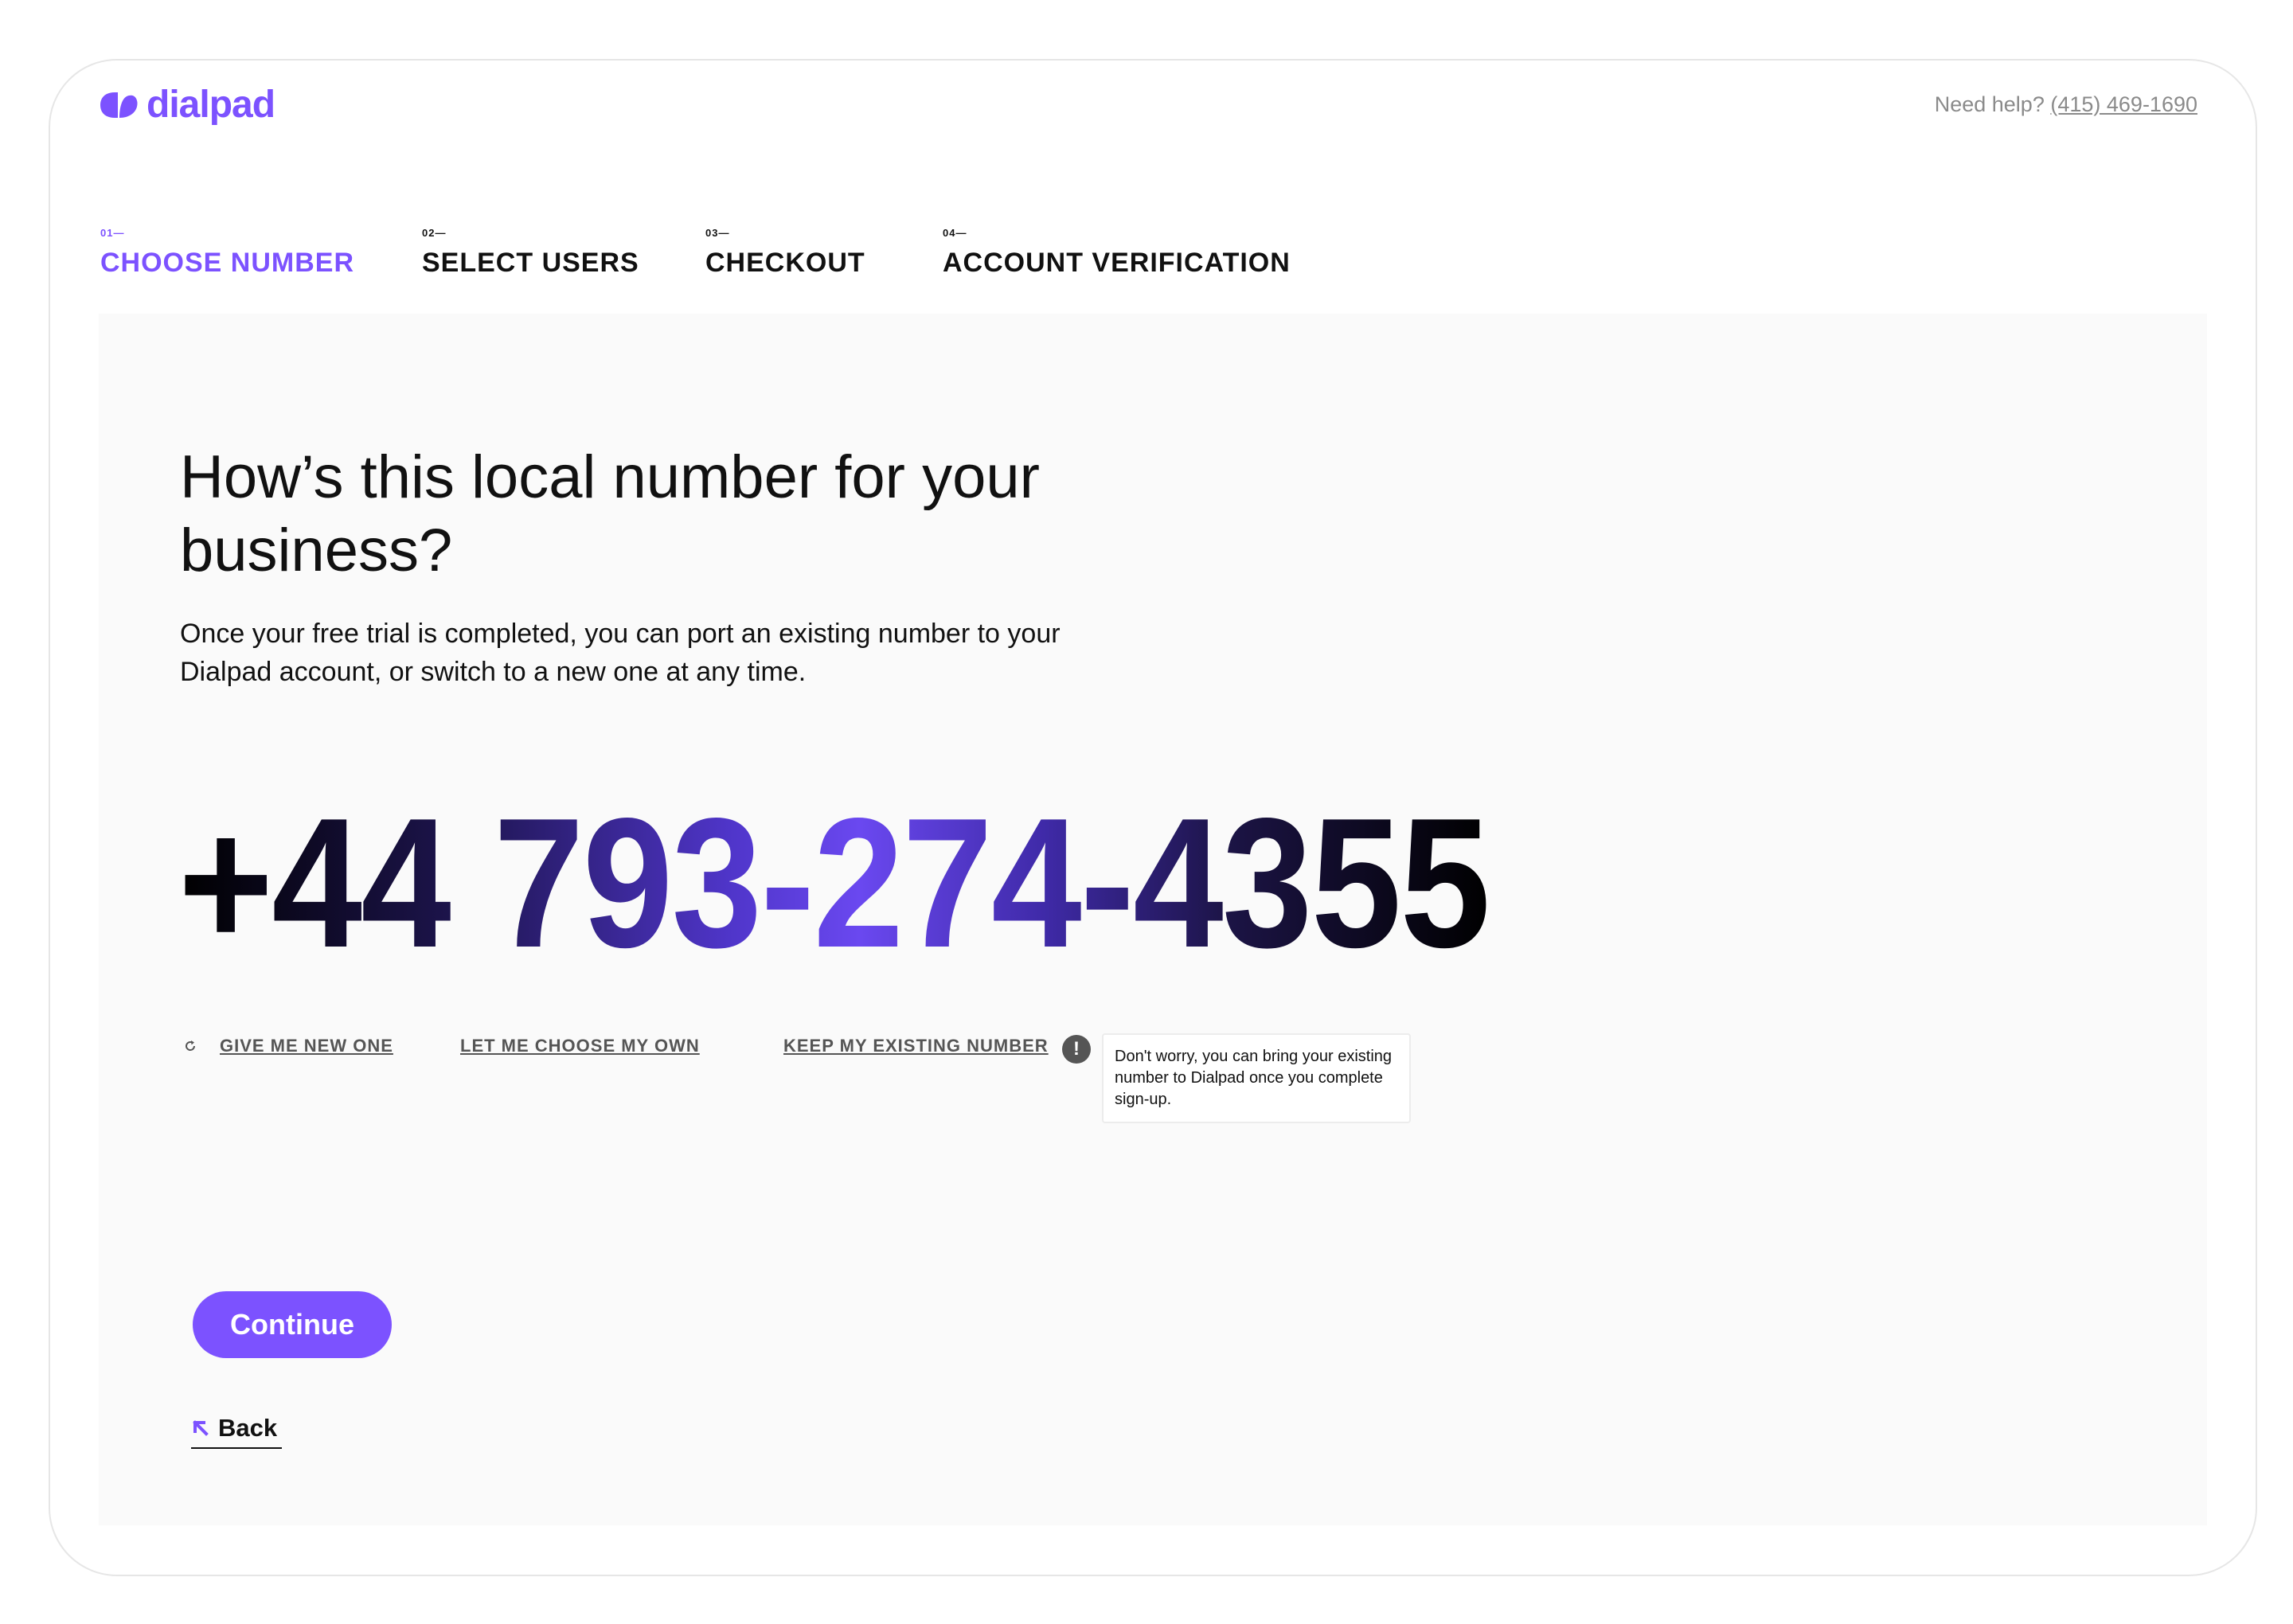 The height and width of the screenshot is (1624, 2293). Describe the element at coordinates (210, 105) in the screenshot. I see `brand-name: dialpad` at that location.